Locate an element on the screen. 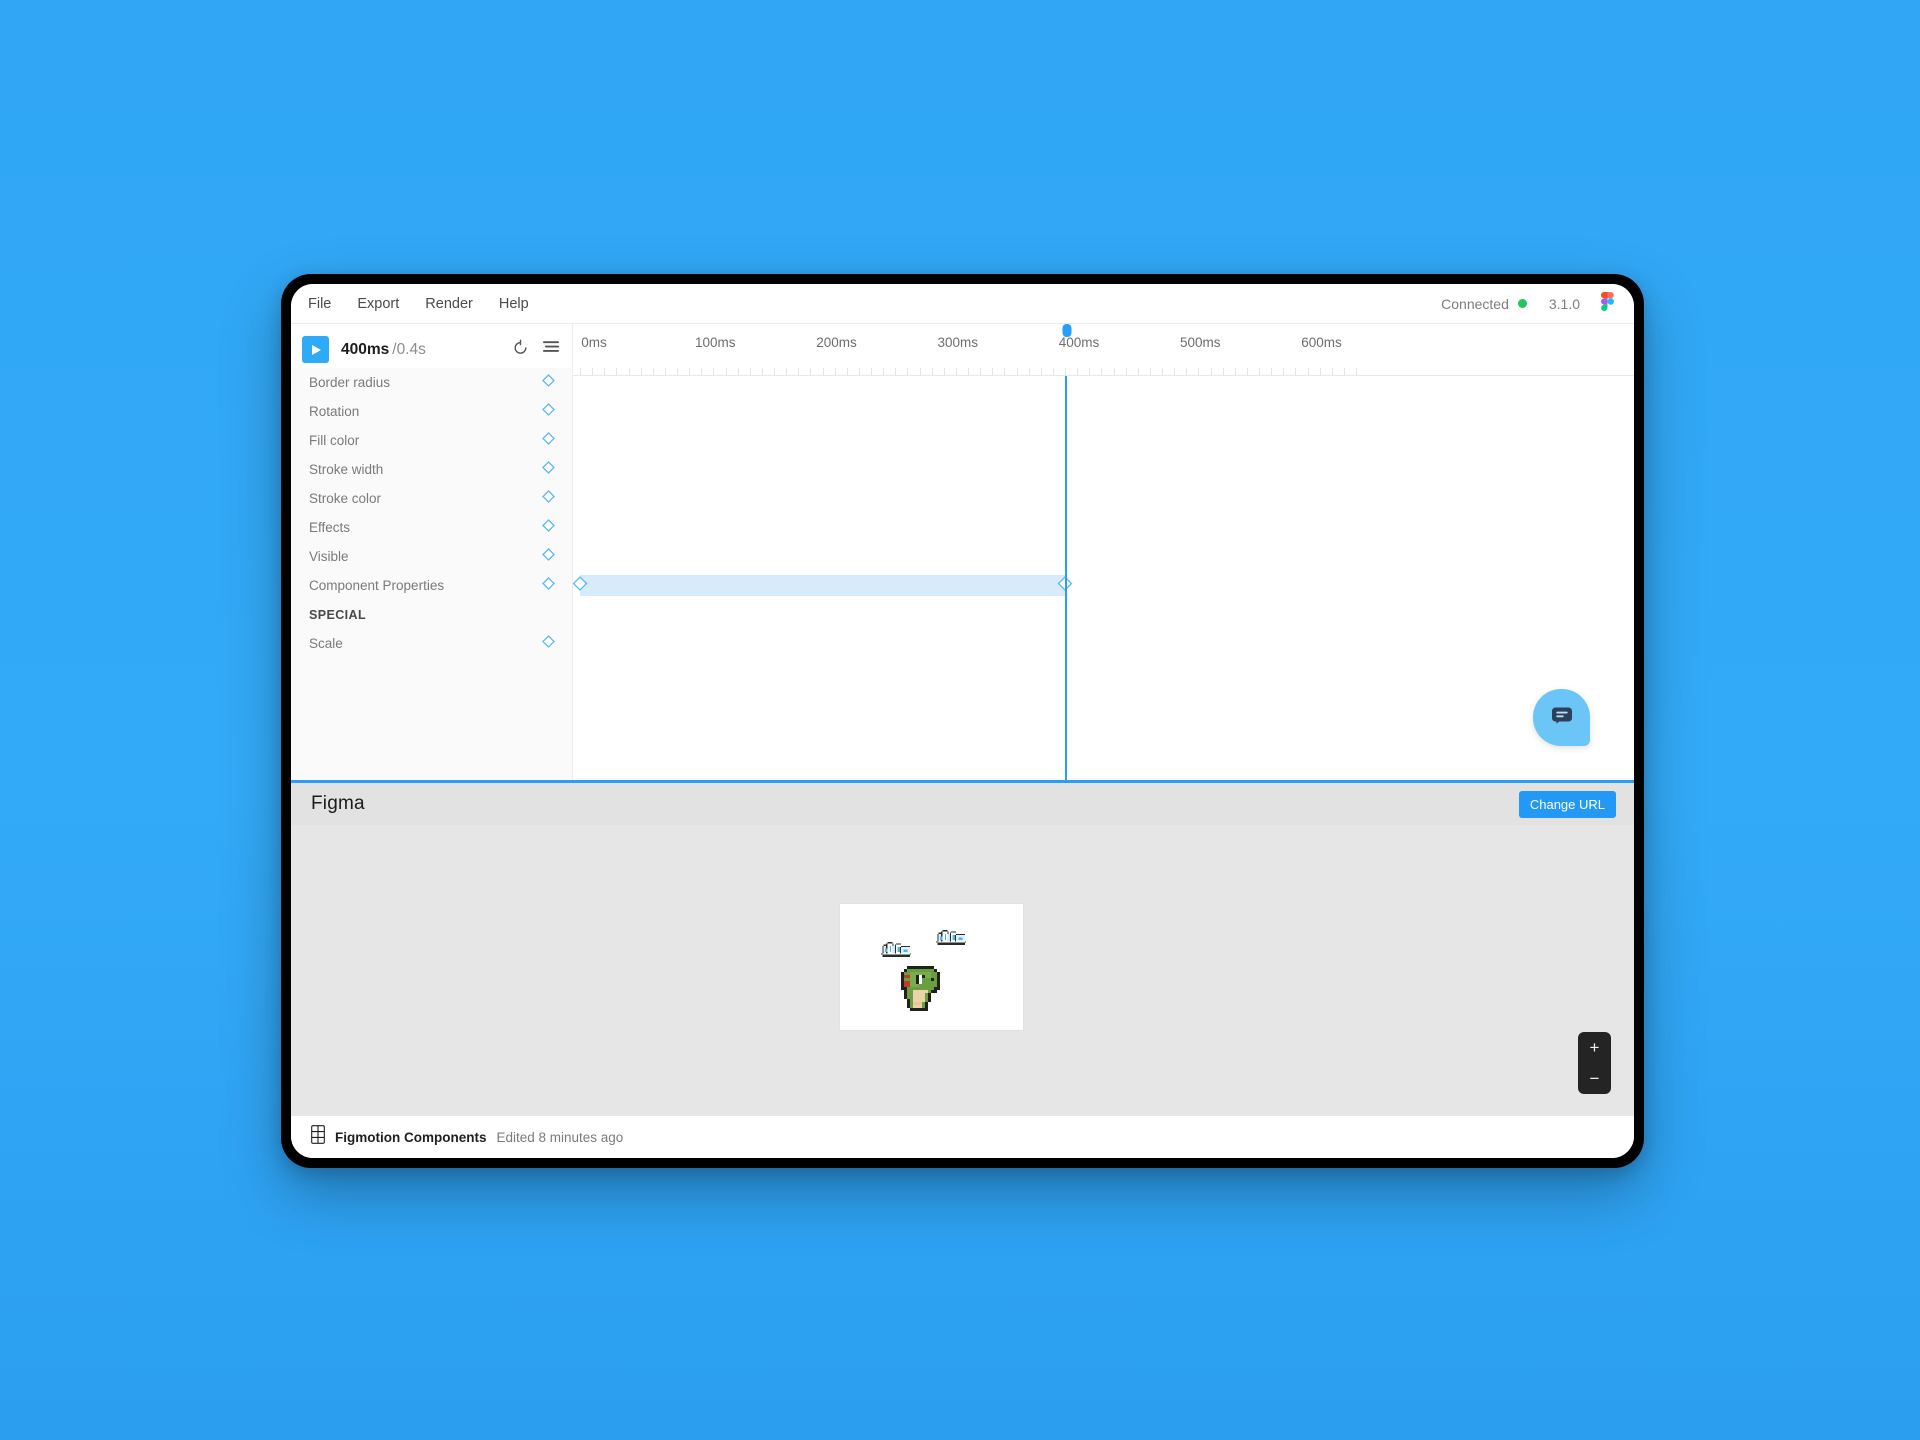  figma-file-icon is located at coordinates (318, 1137).